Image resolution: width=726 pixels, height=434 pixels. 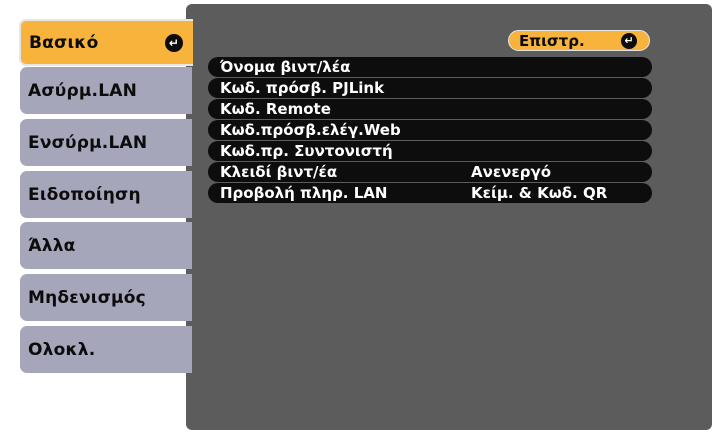 What do you see at coordinates (304, 193) in the screenshot?
I see `setting-label: Προβολή πληρ. LAN` at bounding box center [304, 193].